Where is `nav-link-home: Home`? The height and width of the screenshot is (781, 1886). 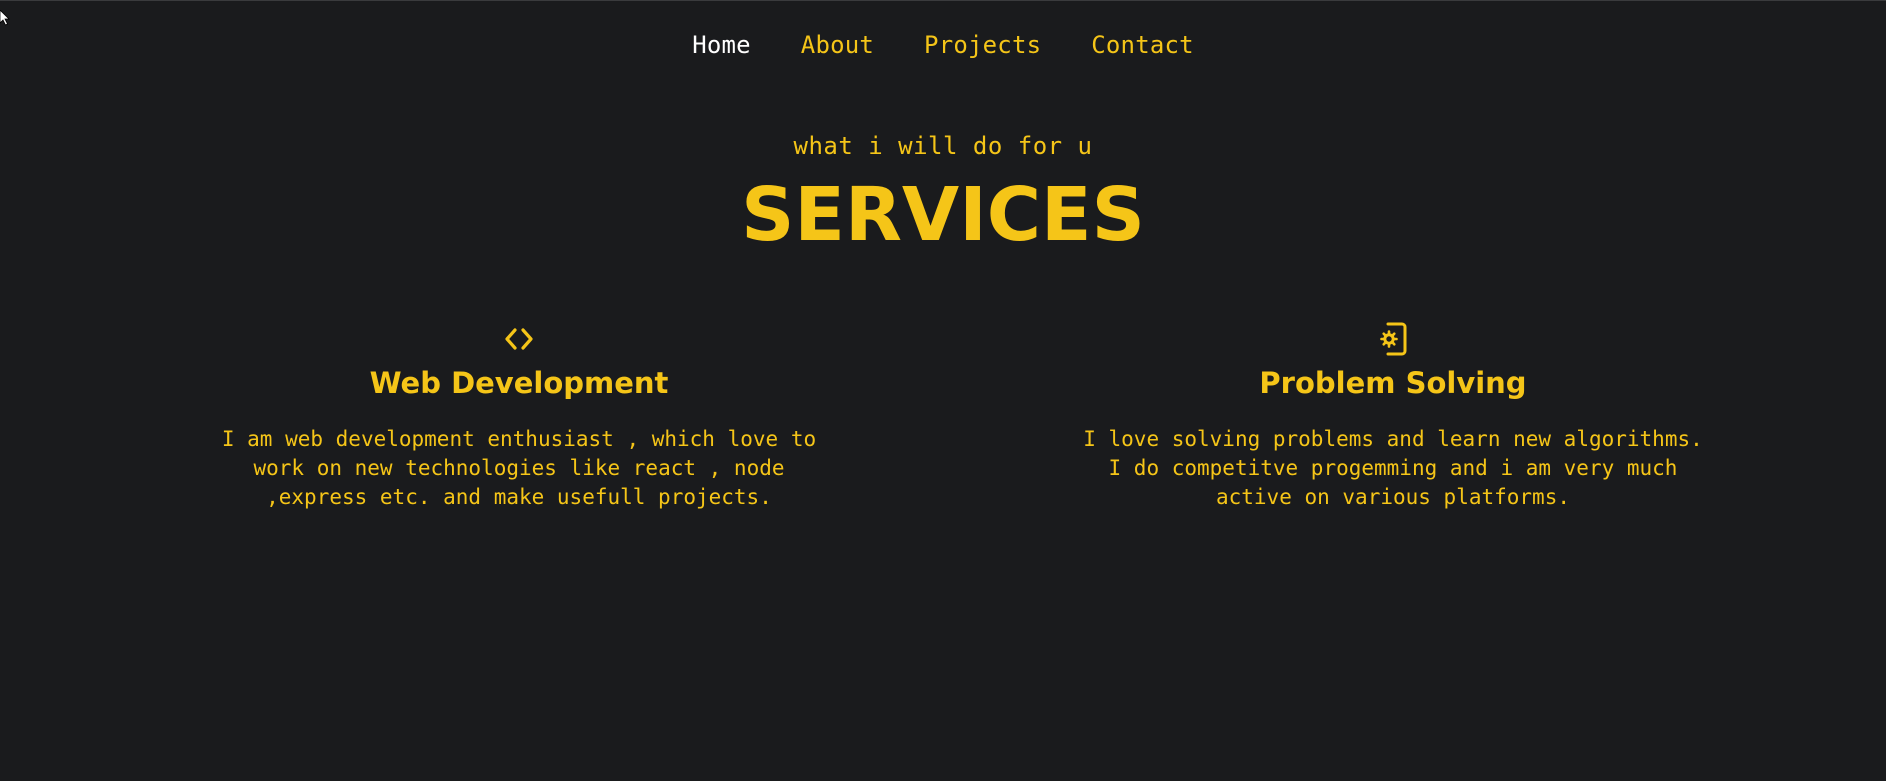 nav-link-home: Home is located at coordinates (721, 45).